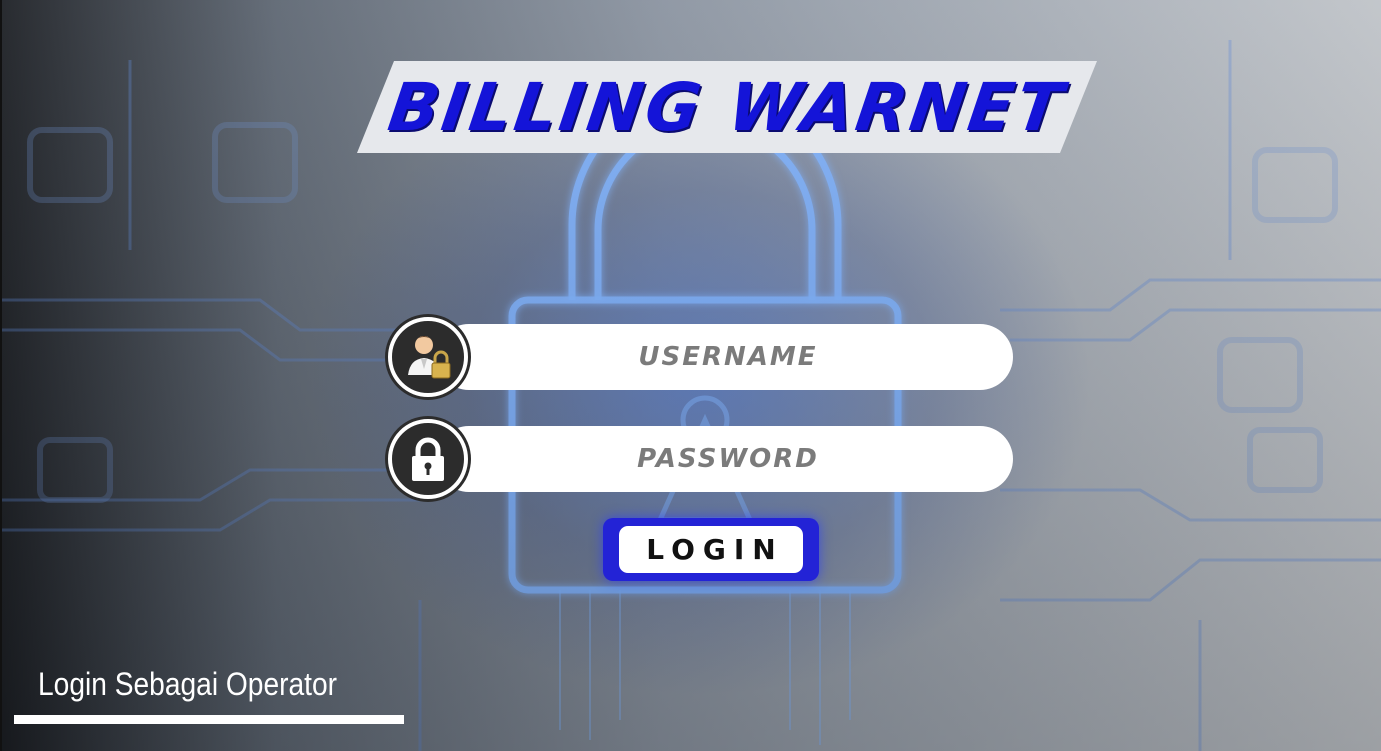  I want to click on username-field, so click(700, 357).